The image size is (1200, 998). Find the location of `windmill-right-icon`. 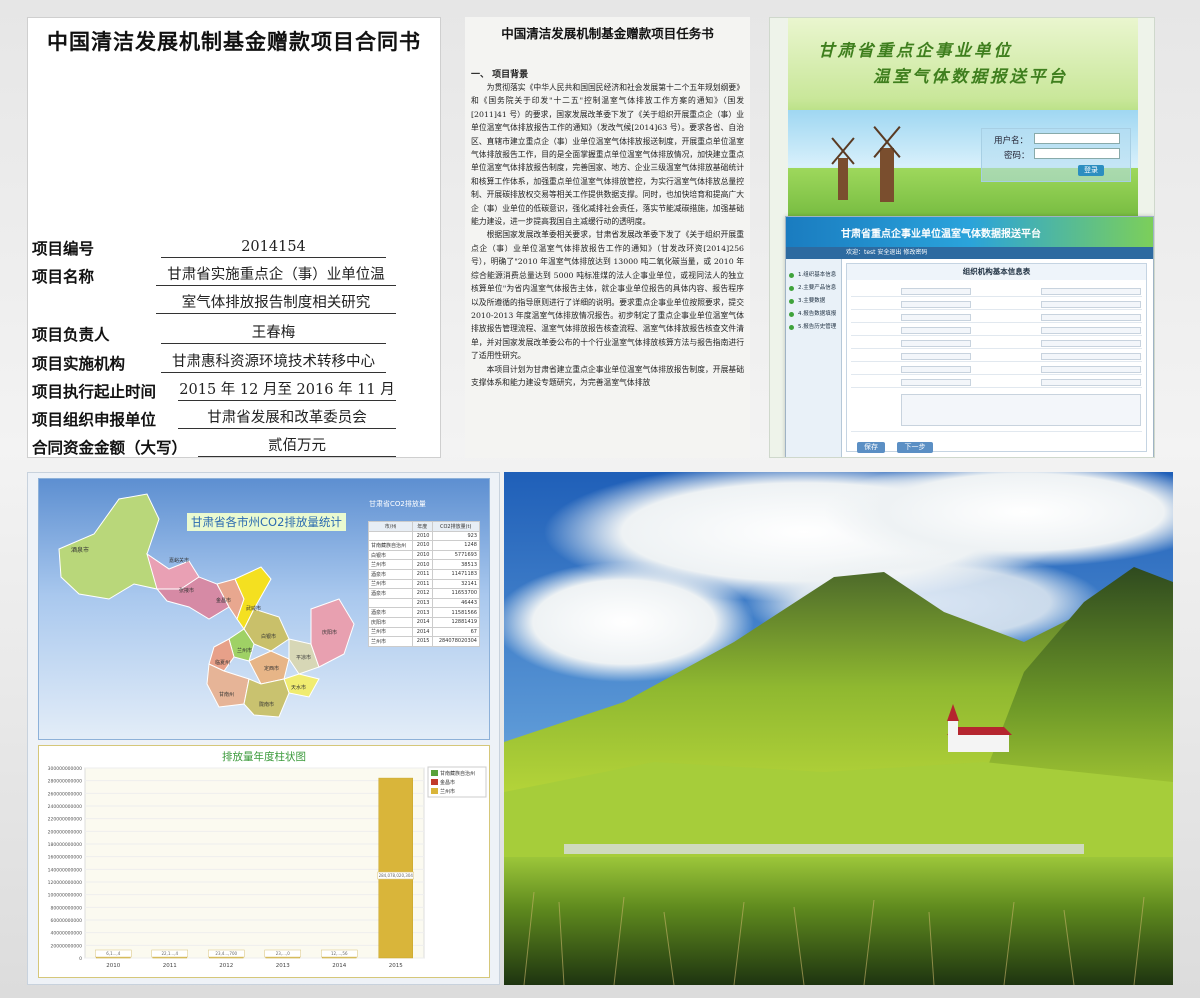

windmill-right-icon is located at coordinates (887, 175).